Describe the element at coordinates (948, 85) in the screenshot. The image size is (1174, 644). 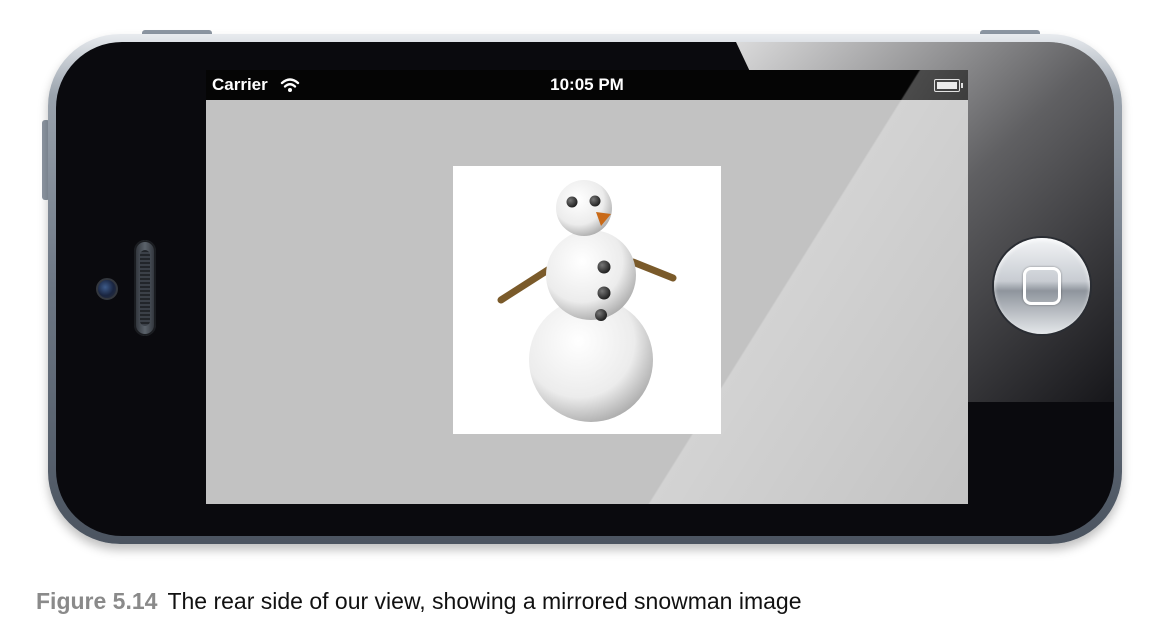
I see `battery-icon` at that location.